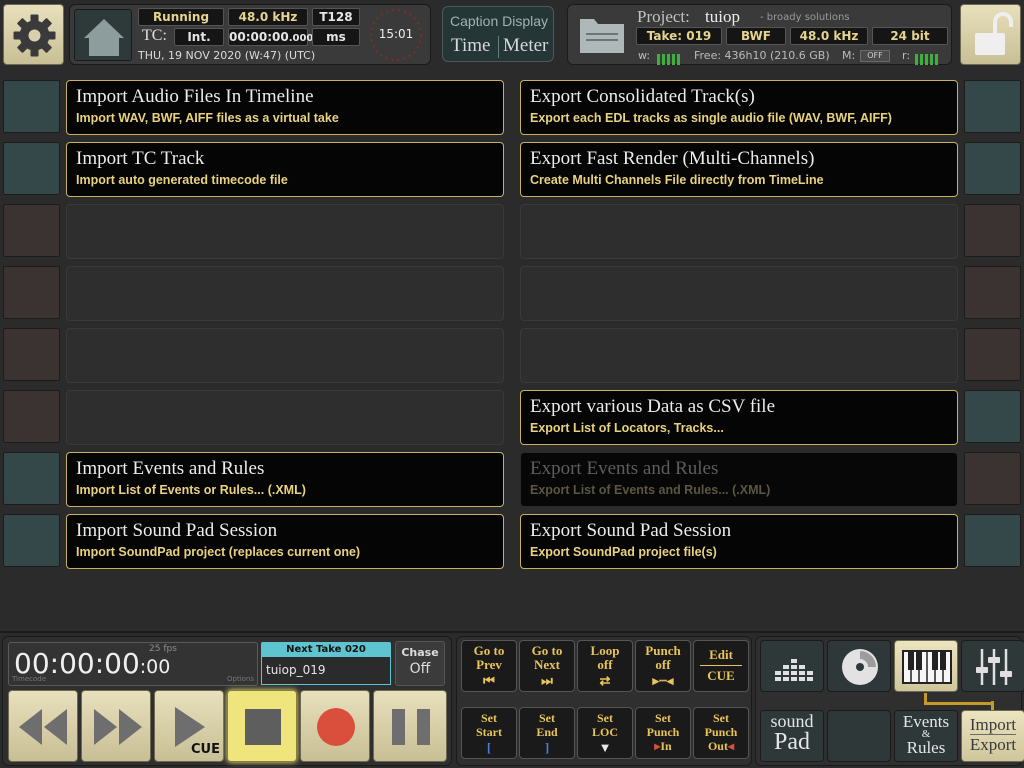  Describe the element at coordinates (663, 733) in the screenshot. I see `set-punch-in-button: Set Punch ▸In` at that location.